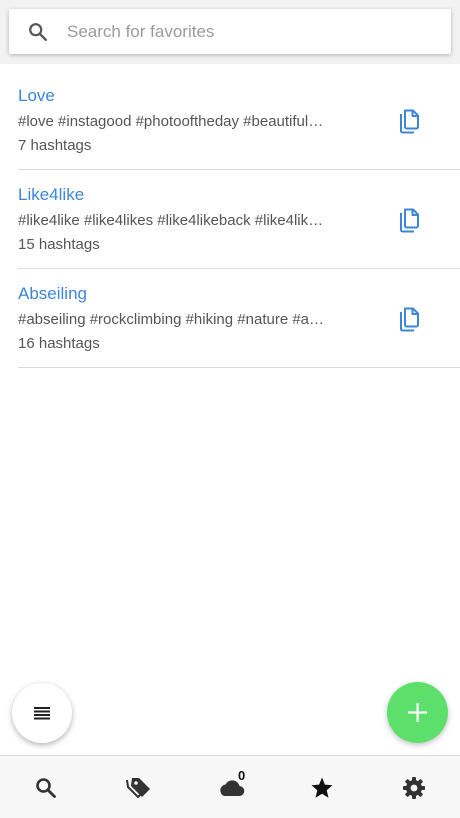 The width and height of the screenshot is (460, 818). I want to click on nav-settings, so click(414, 787).